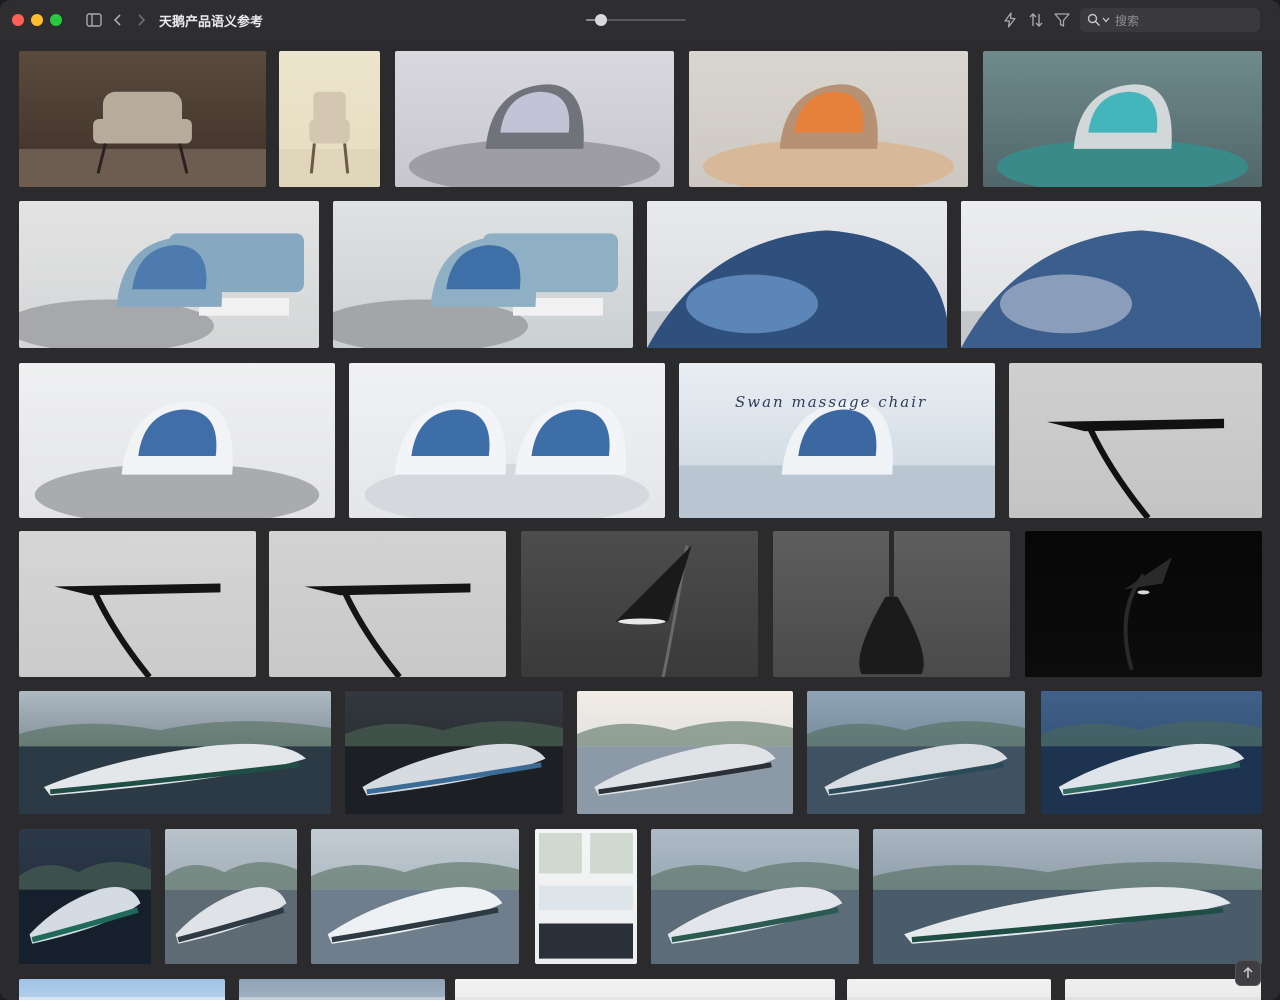 The width and height of the screenshot is (1280, 1000). I want to click on bolt-icon, so click(1010, 20).